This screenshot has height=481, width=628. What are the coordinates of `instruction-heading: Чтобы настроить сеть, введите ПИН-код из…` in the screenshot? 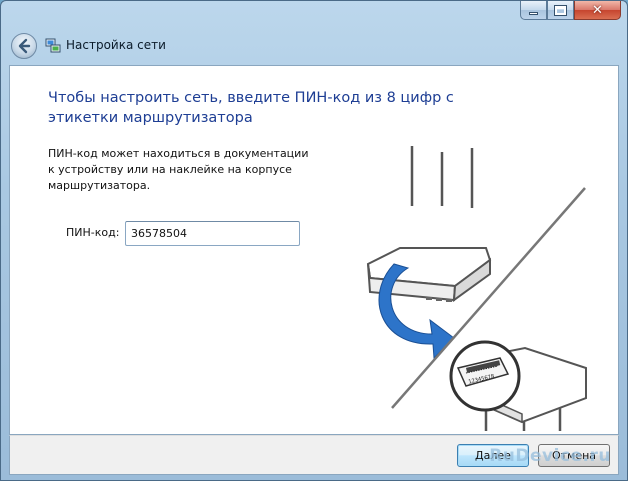 It's located at (251, 108).